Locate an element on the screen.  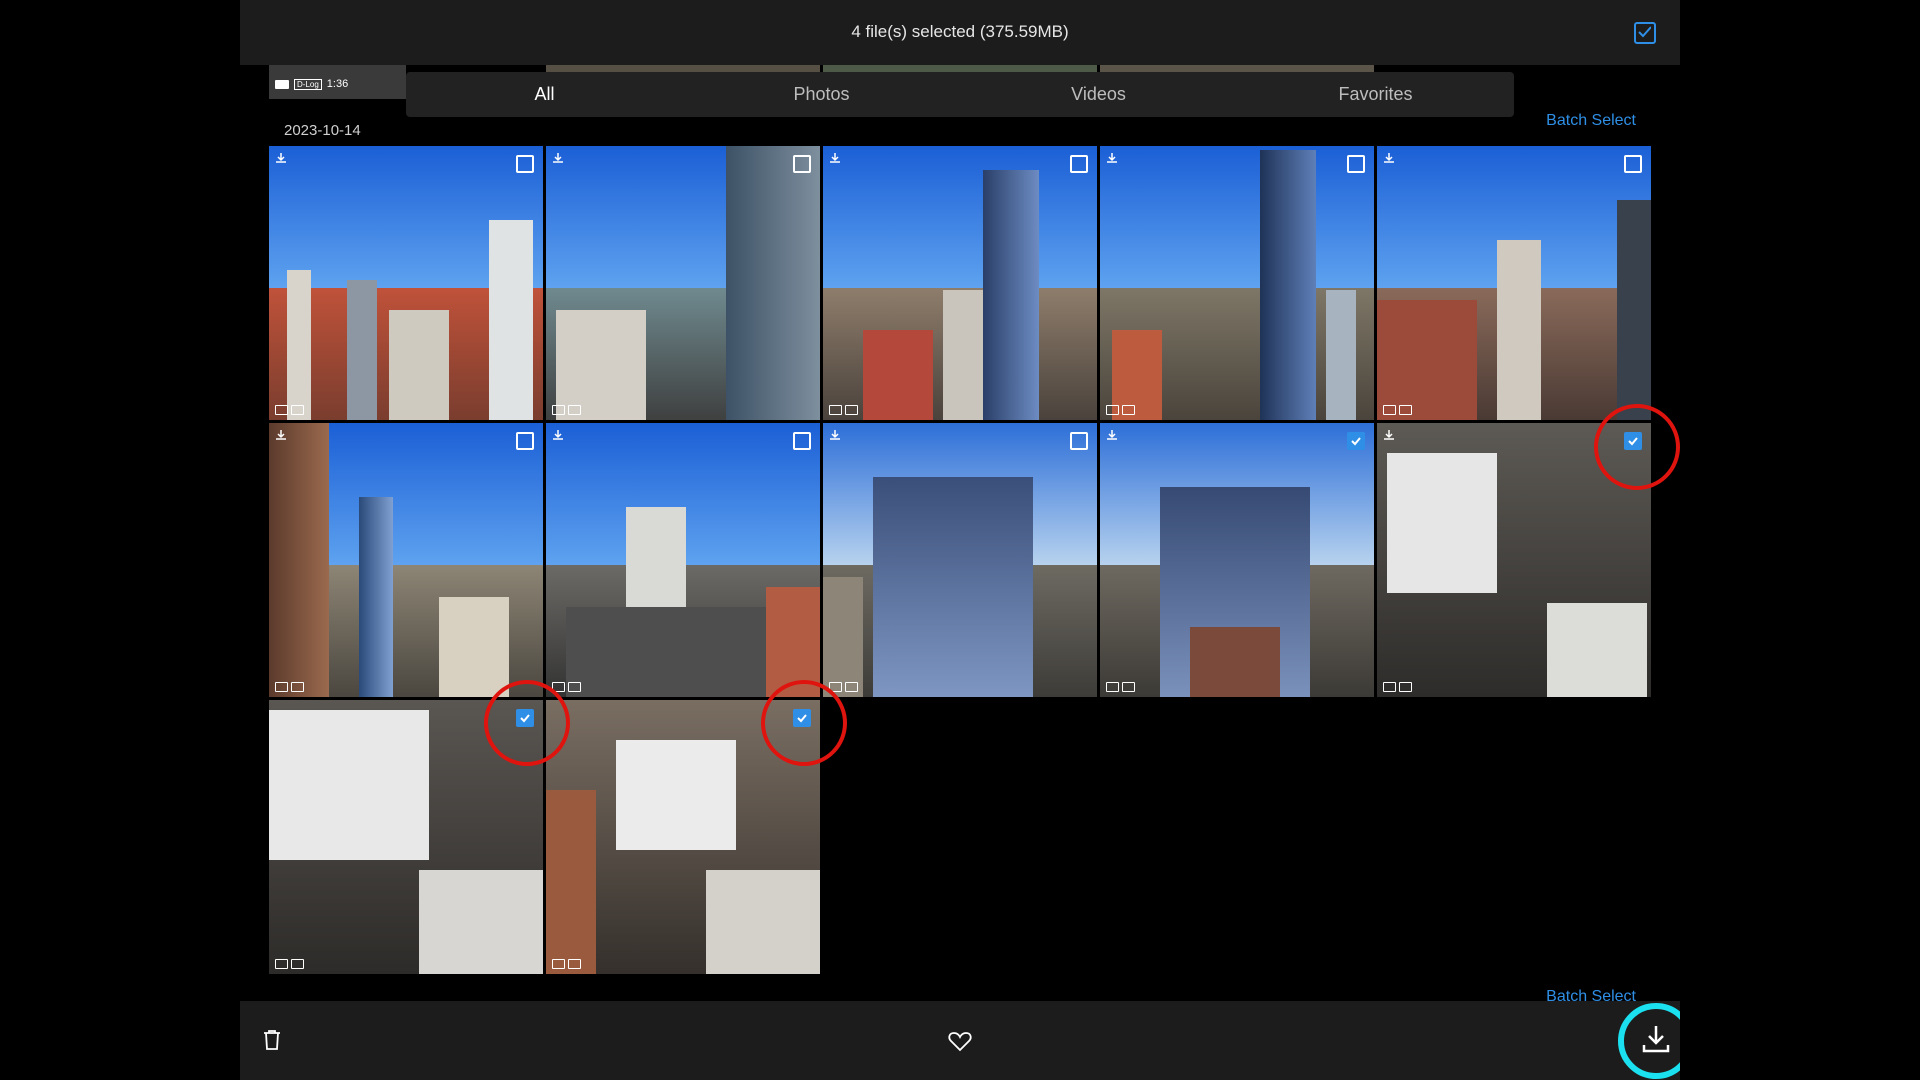
video-duration: 1:36 is located at coordinates (337, 84).